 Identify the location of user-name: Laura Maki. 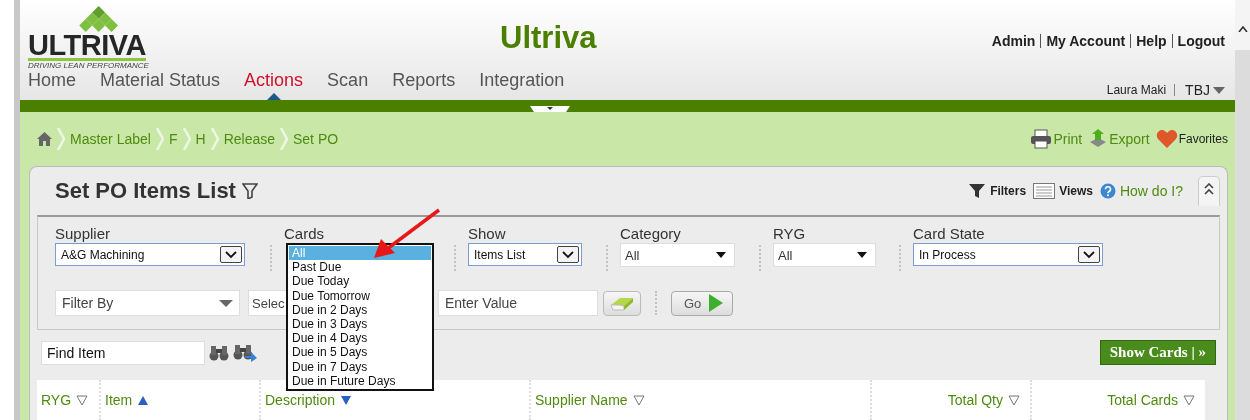
(1141, 90).